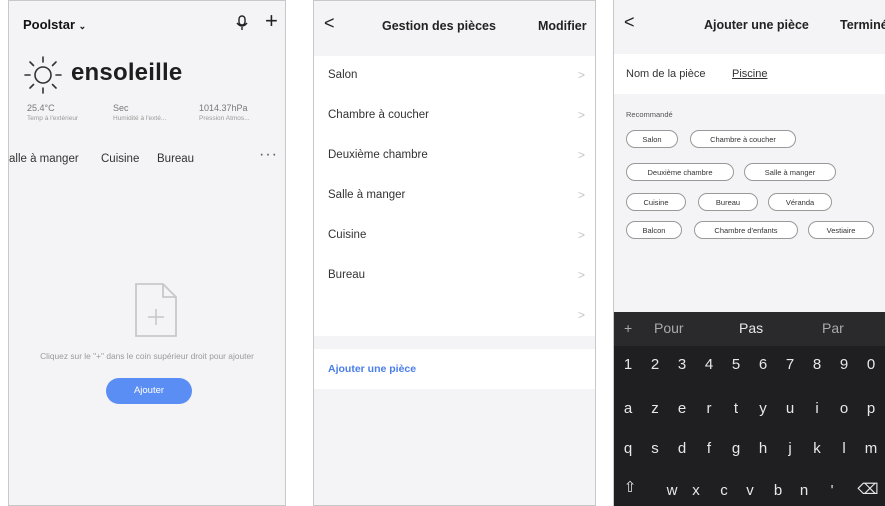 Image resolution: width=885 pixels, height=506 pixels. Describe the element at coordinates (763, 364) in the screenshot. I see `key: 6` at that location.